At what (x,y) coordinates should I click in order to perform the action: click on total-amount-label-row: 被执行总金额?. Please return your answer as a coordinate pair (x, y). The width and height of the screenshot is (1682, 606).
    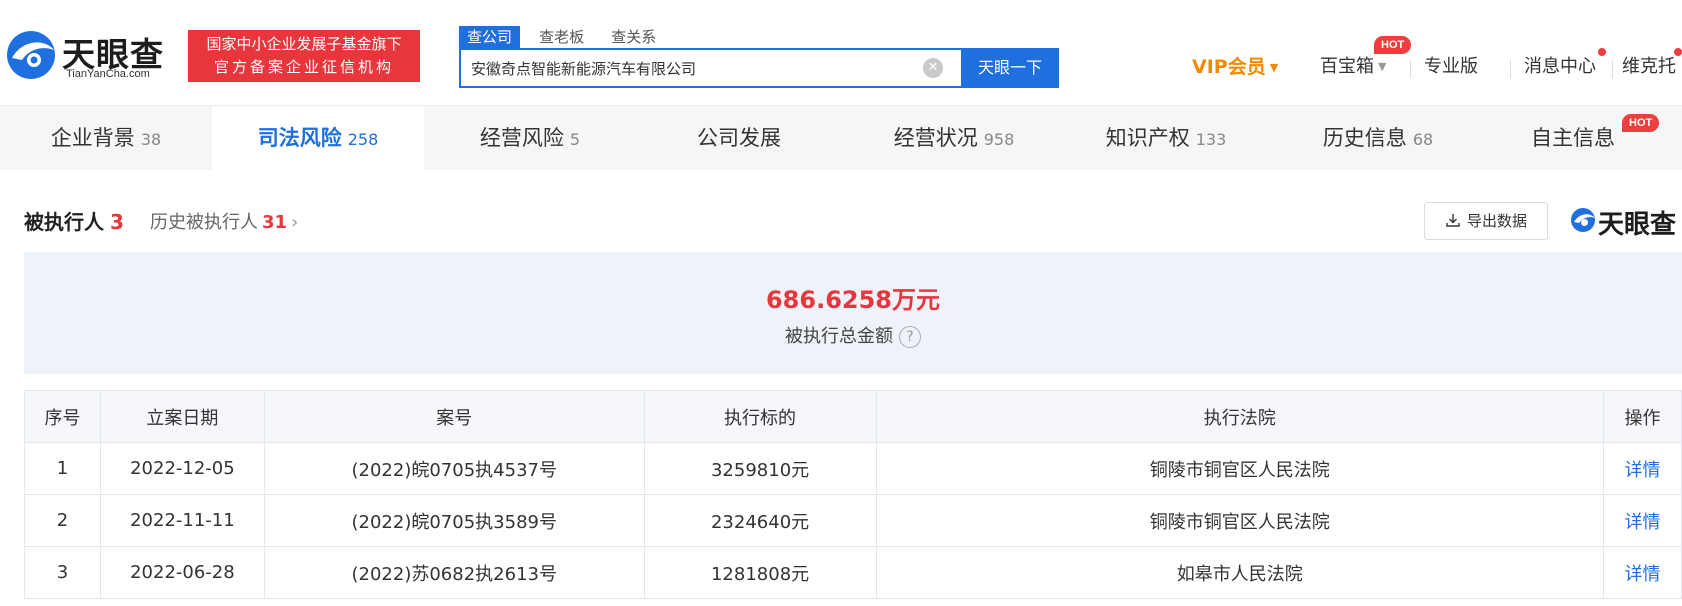
    Looking at the image, I should click on (853, 335).